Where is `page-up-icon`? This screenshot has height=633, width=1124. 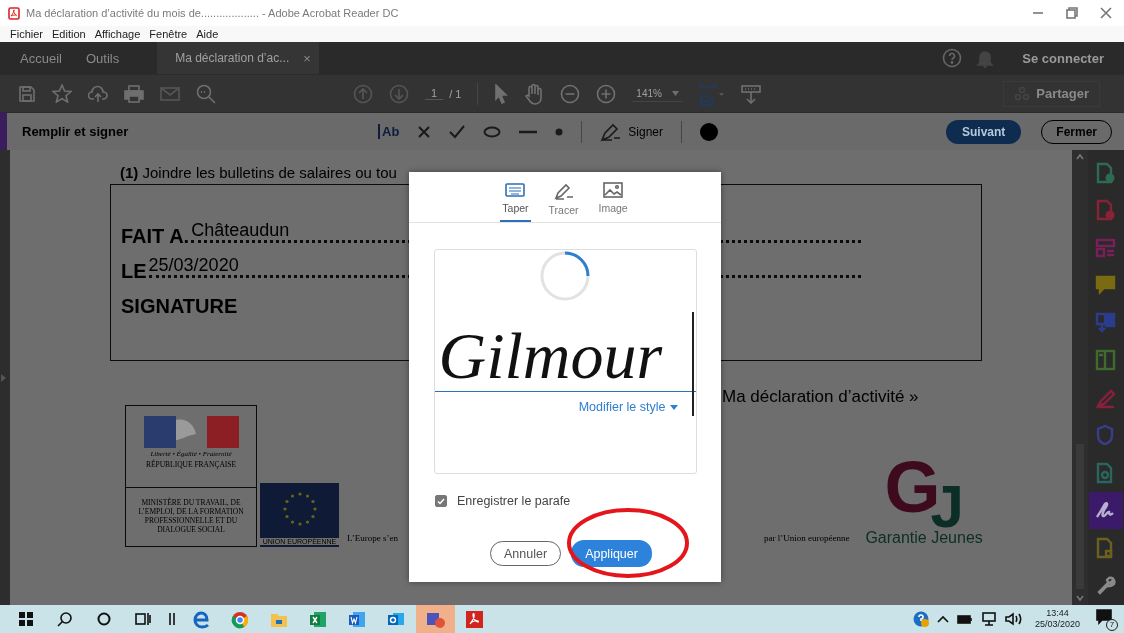 page-up-icon is located at coordinates (363, 93).